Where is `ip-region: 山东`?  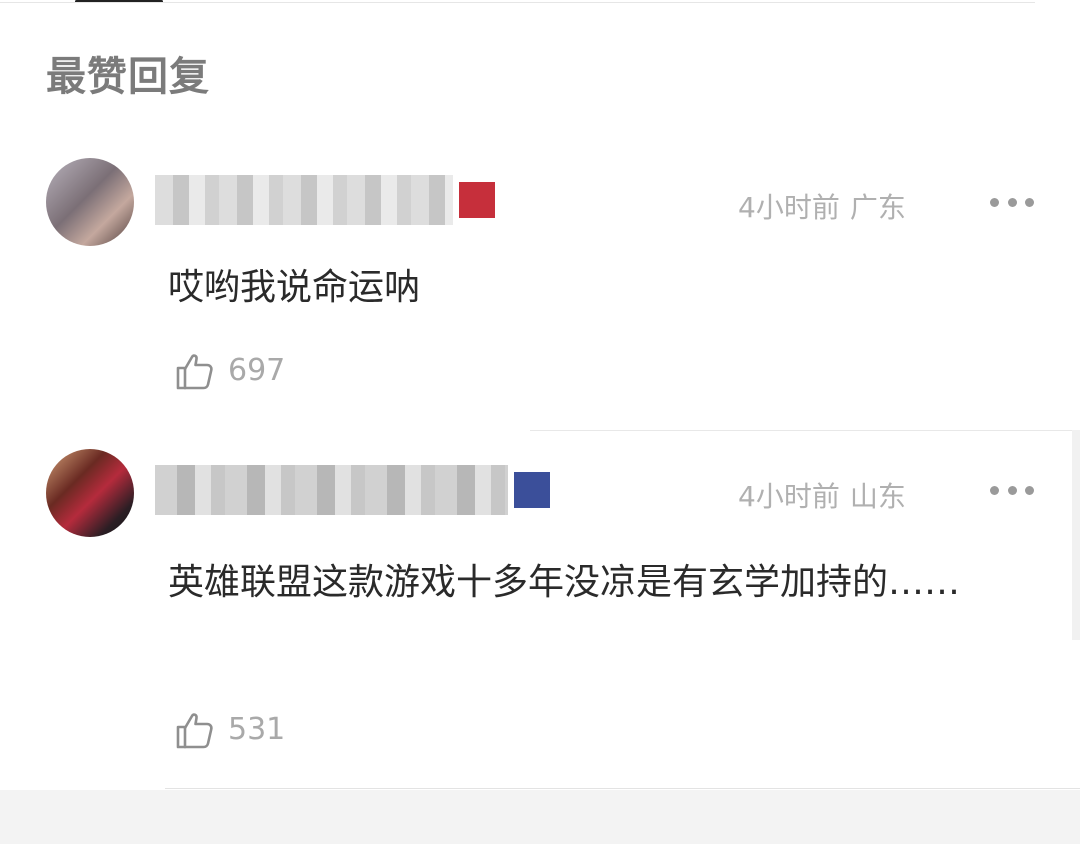
ip-region: 山东 is located at coordinates (877, 496).